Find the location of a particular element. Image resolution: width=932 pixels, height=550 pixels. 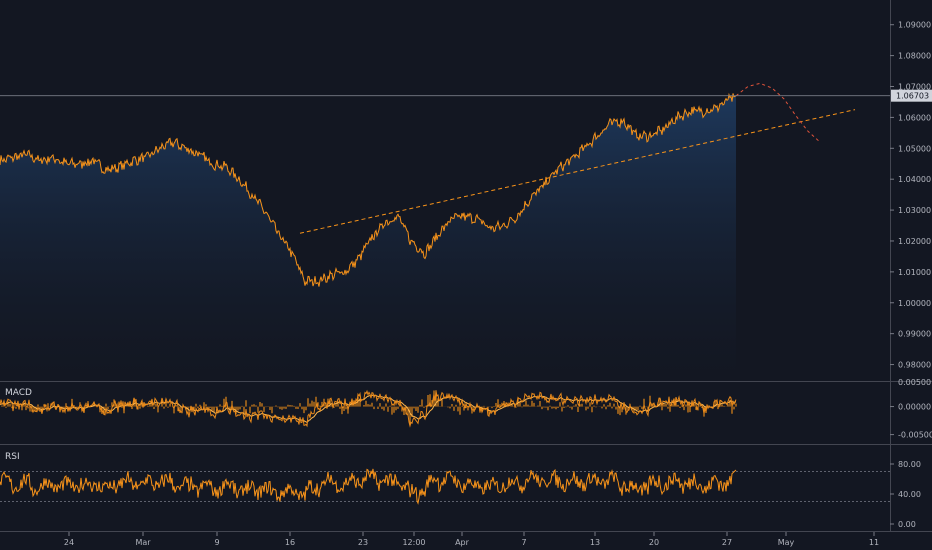

current-price-tag: 1.06703 is located at coordinates (911, 95).